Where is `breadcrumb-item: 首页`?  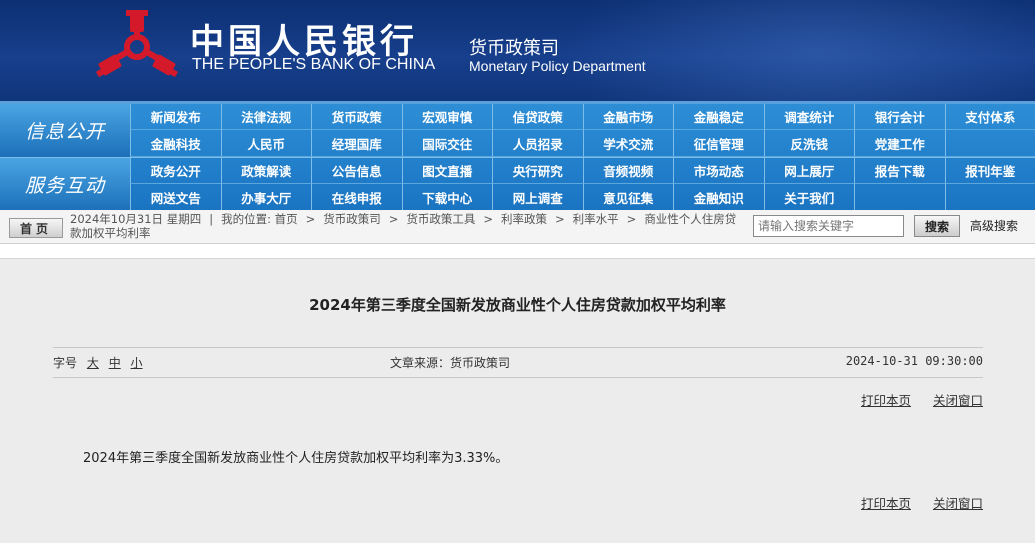 breadcrumb-item: 首页 is located at coordinates (286, 219).